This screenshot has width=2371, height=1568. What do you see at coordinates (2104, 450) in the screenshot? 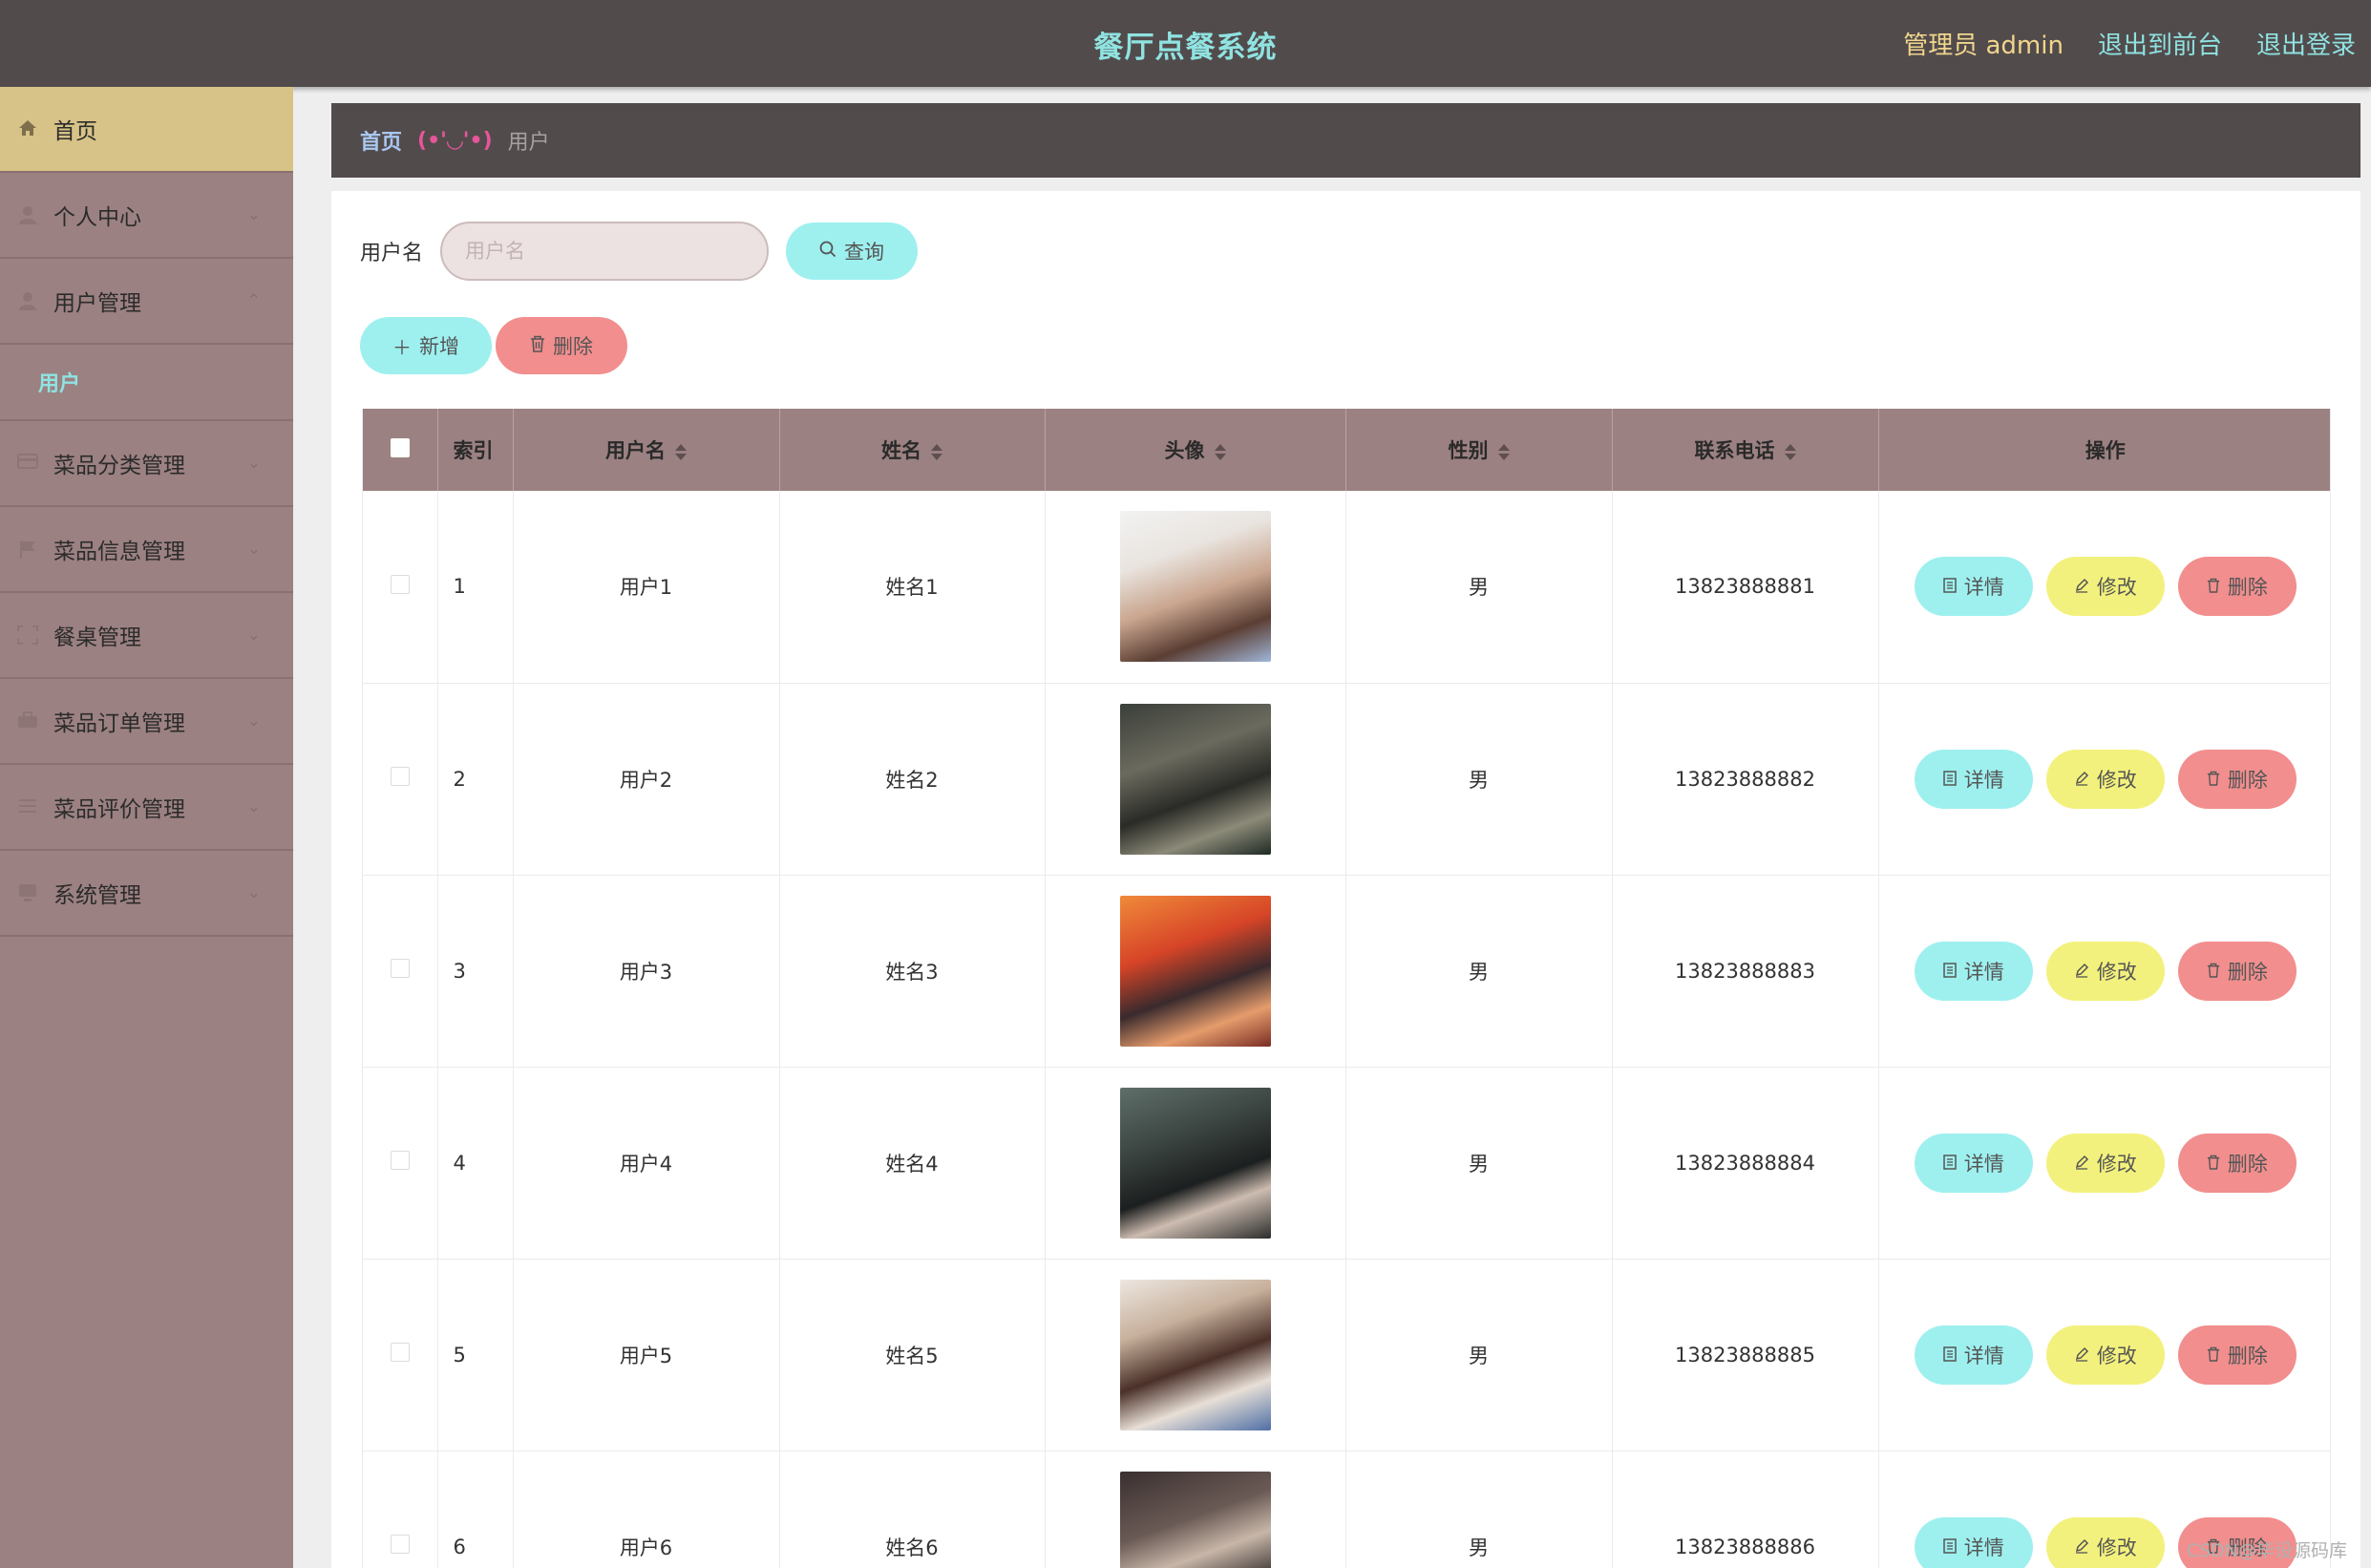
I see `column-header-actions: 操作` at bounding box center [2104, 450].